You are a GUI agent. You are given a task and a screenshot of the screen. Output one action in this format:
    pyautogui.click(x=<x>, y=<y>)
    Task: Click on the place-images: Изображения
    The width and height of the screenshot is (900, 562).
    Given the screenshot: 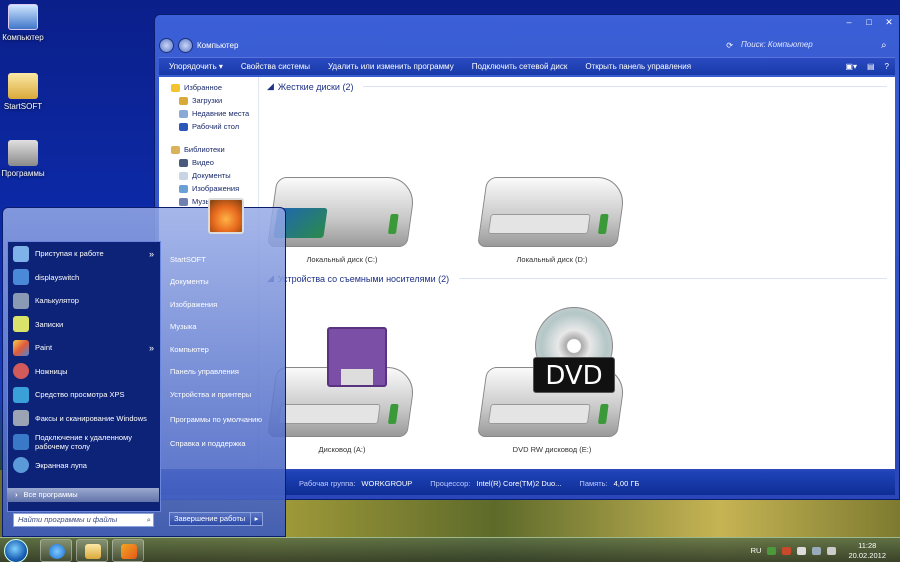 What is the action you would take?
    pyautogui.click(x=225, y=304)
    